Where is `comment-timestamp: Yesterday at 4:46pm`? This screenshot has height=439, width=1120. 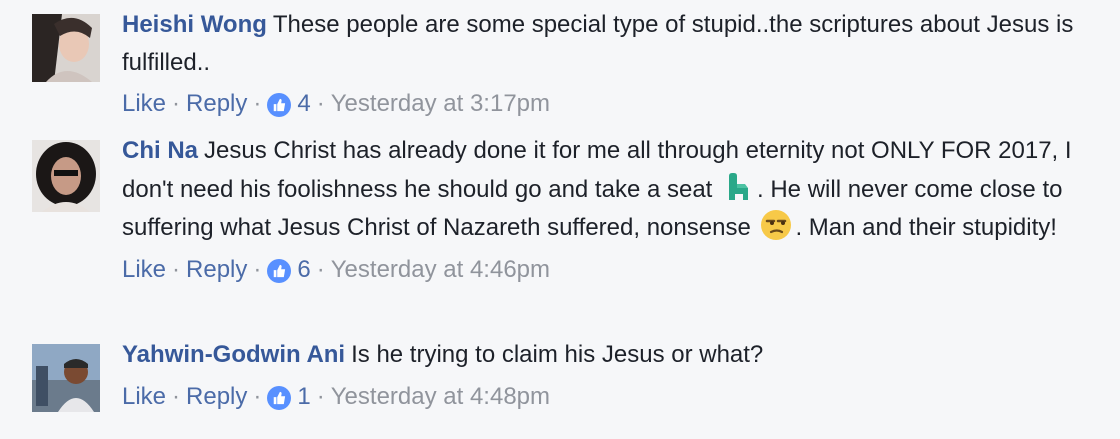 comment-timestamp: Yesterday at 4:46pm is located at coordinates (440, 270).